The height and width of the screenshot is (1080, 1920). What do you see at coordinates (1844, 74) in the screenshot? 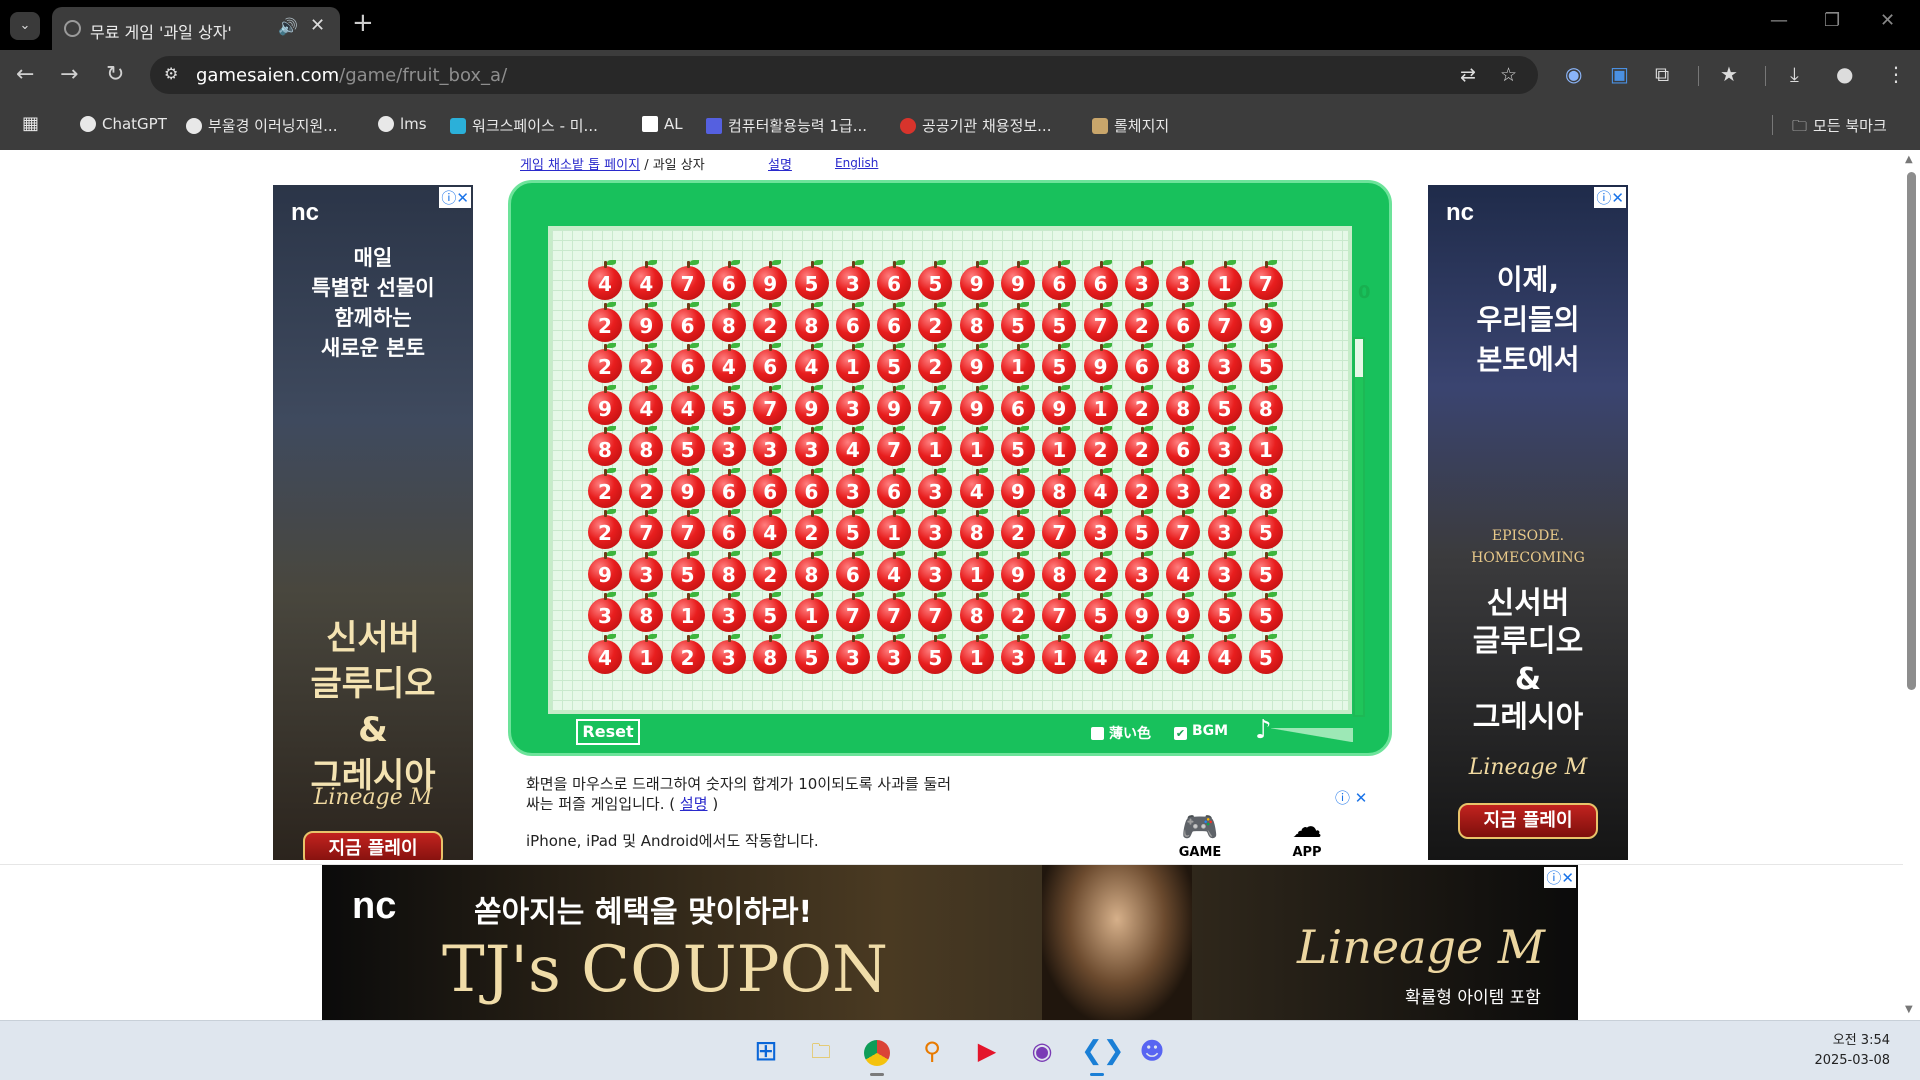
I see `profile-avatar-icon: ●` at bounding box center [1844, 74].